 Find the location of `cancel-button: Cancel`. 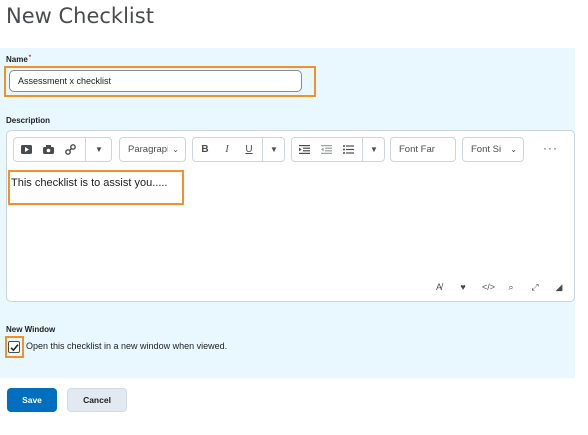

cancel-button: Cancel is located at coordinates (97, 400).